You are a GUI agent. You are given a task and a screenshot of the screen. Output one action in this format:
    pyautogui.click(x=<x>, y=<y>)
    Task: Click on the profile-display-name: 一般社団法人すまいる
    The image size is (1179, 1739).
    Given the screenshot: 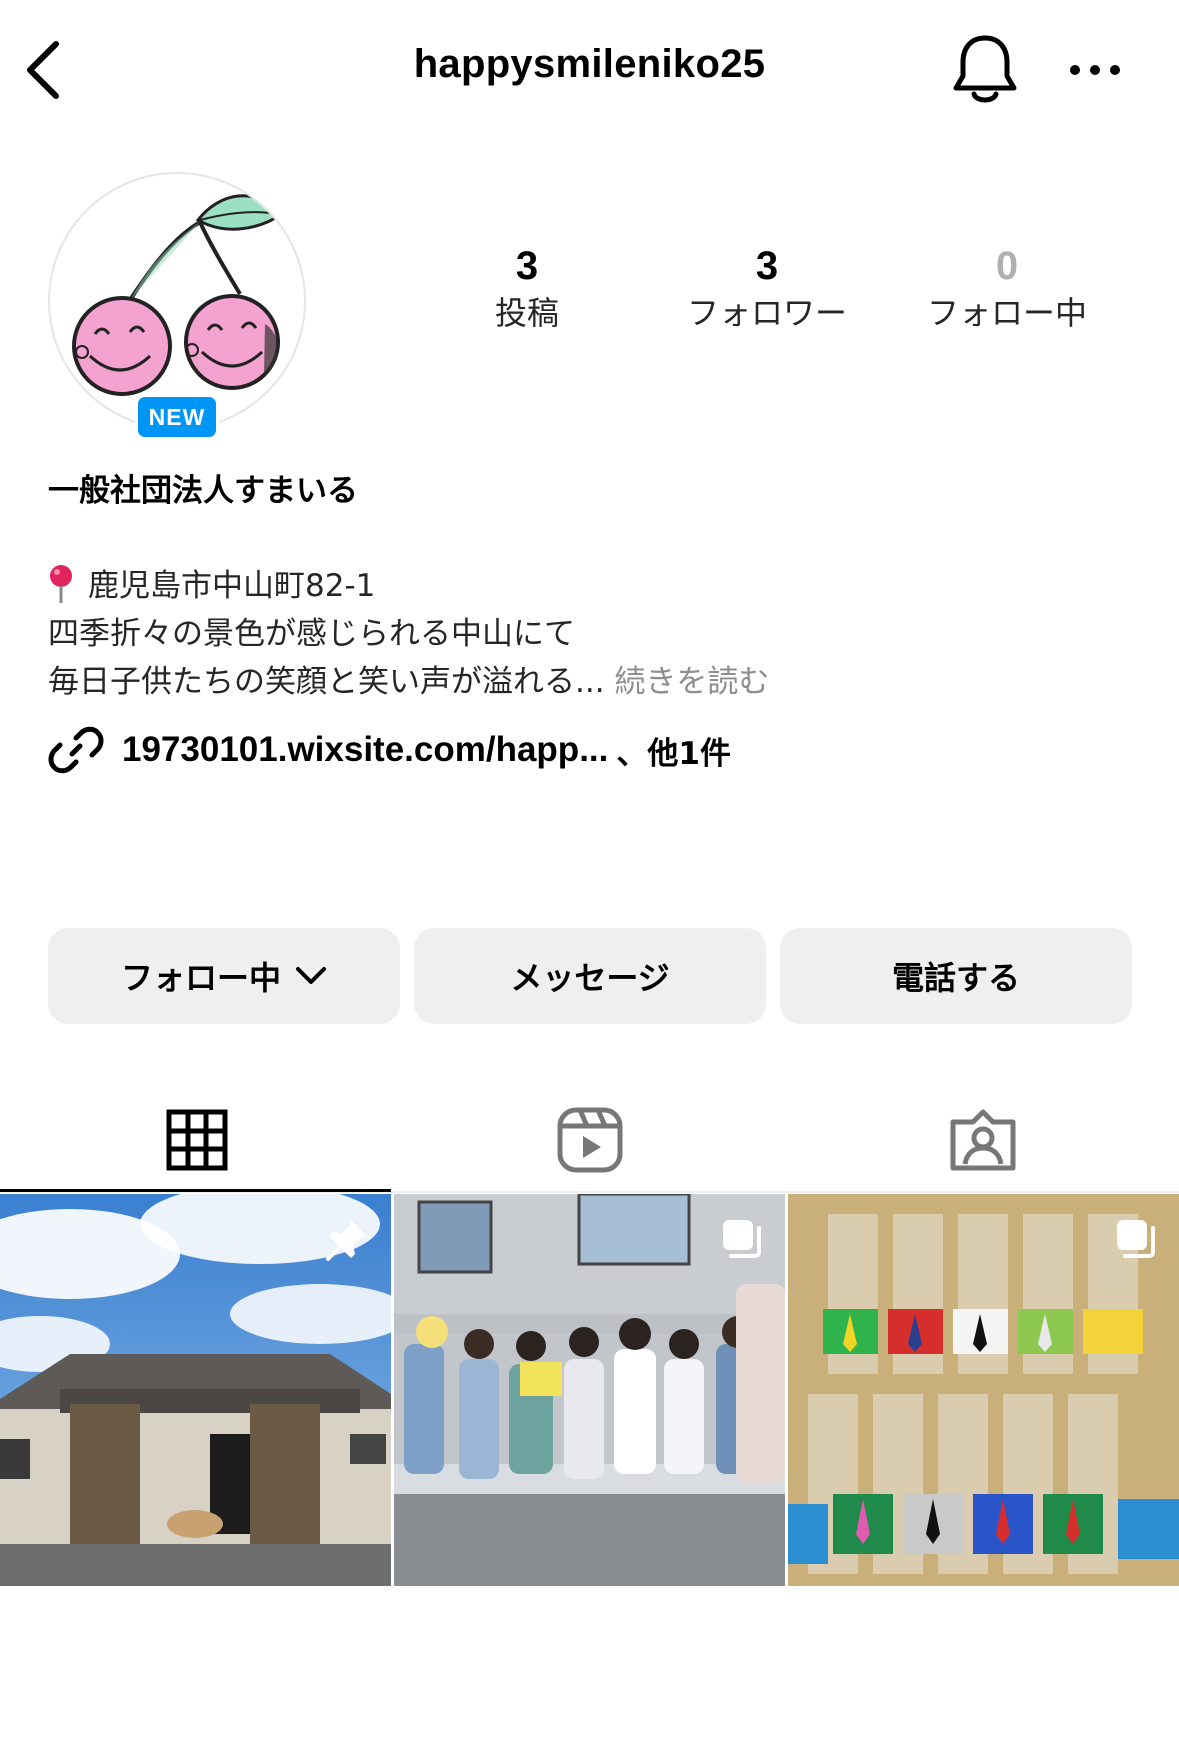 What is the action you would take?
    pyautogui.click(x=203, y=491)
    